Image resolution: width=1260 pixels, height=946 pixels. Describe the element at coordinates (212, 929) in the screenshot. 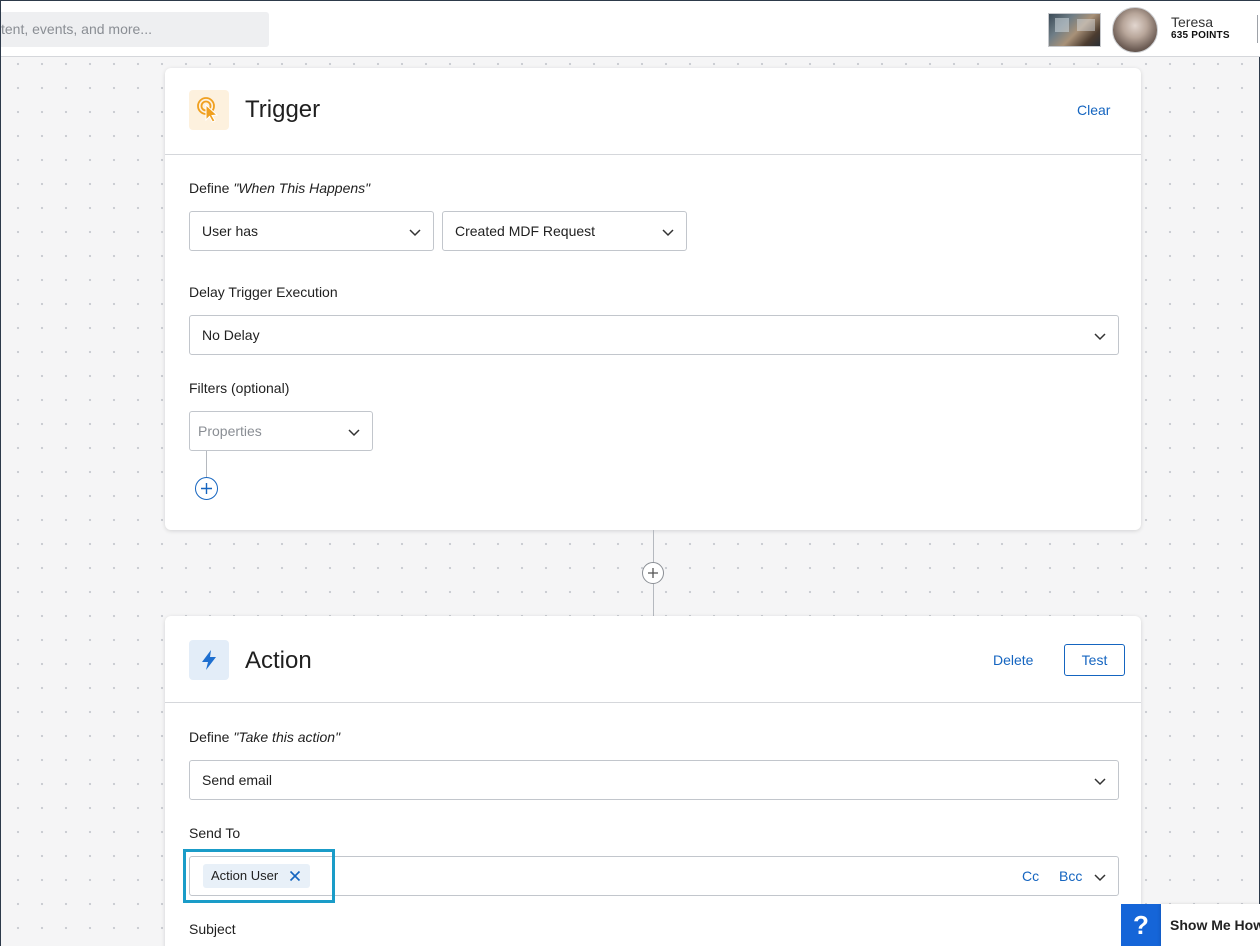

I see `subject-label: Subject` at that location.